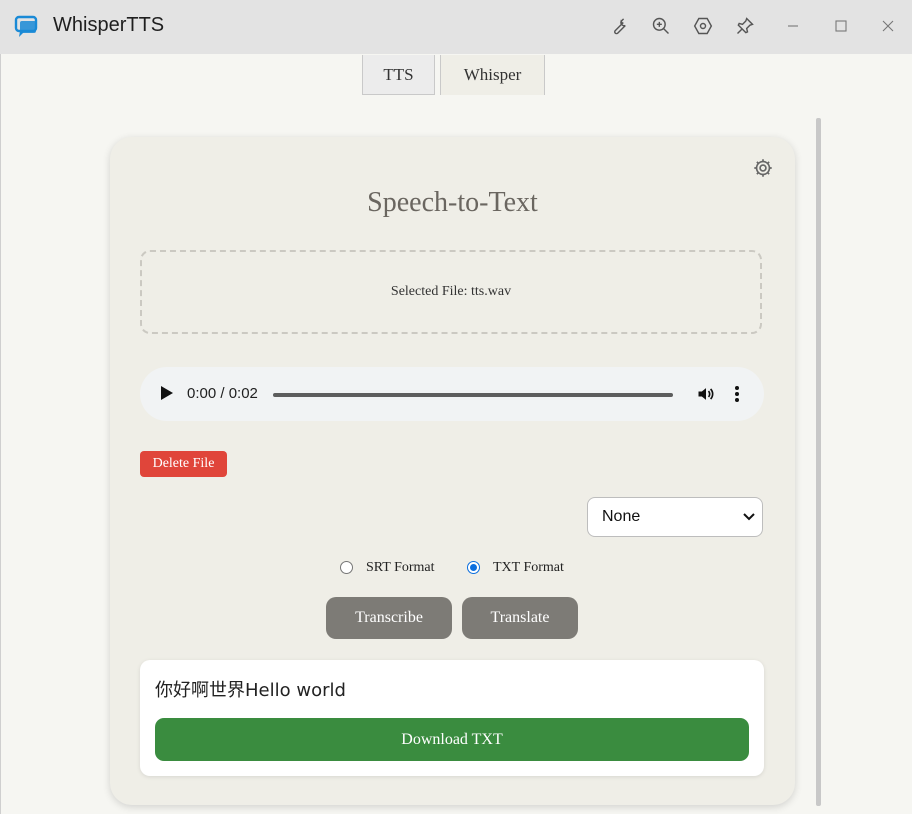 The width and height of the screenshot is (912, 814). I want to click on volume-icon, so click(706, 394).